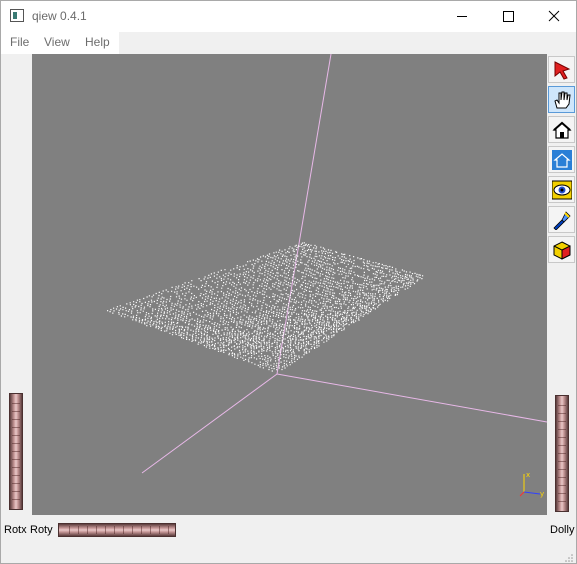 The image size is (577, 564). Describe the element at coordinates (288, 16) in the screenshot. I see `title-bar: qiew 0.4.1` at that location.